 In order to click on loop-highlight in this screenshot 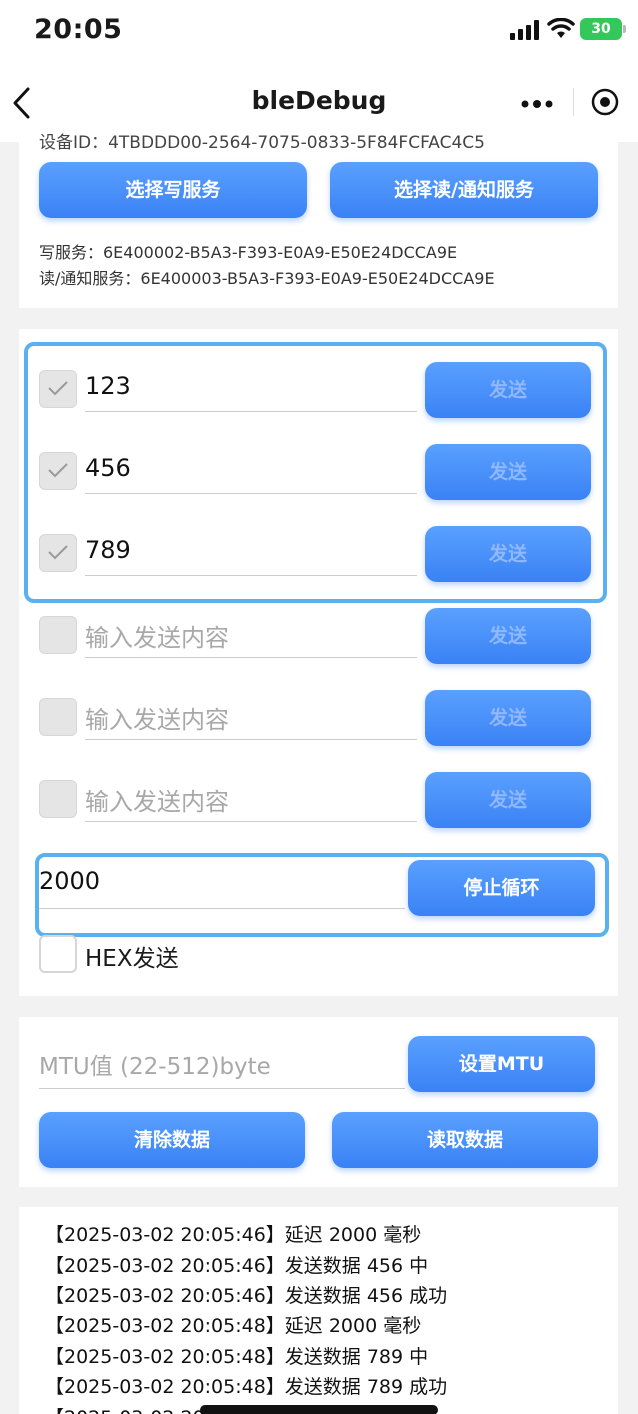, I will do `click(322, 895)`.